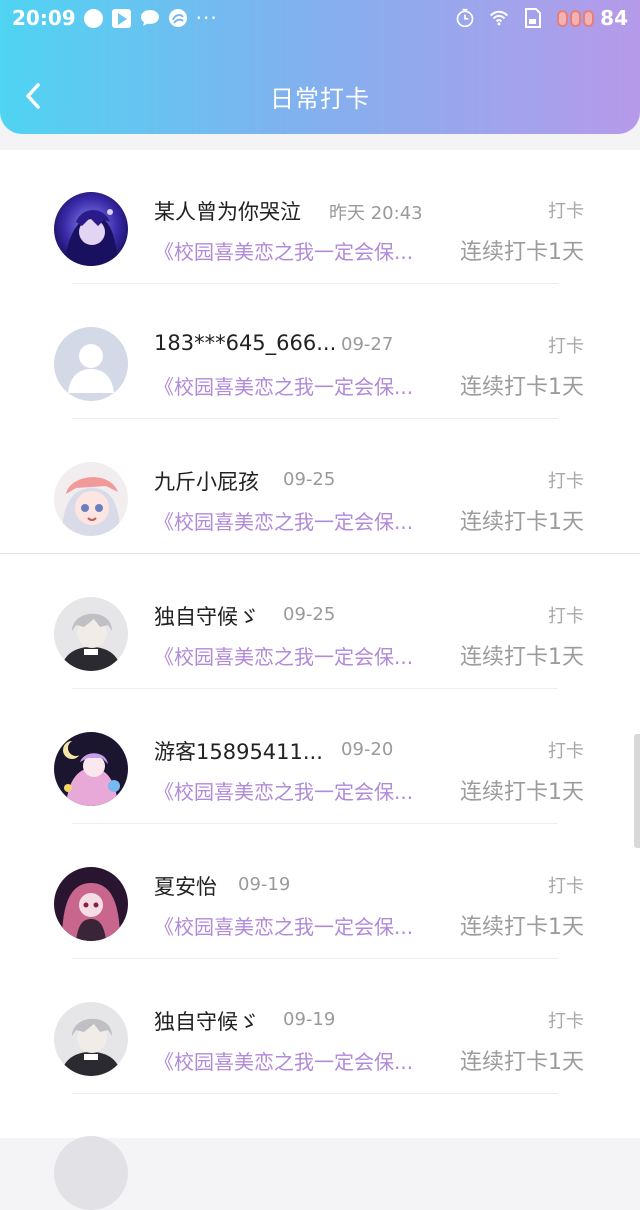 The width and height of the screenshot is (640, 1210). I want to click on header: 20:09 ··· 84 日常打卡, so click(320, 67).